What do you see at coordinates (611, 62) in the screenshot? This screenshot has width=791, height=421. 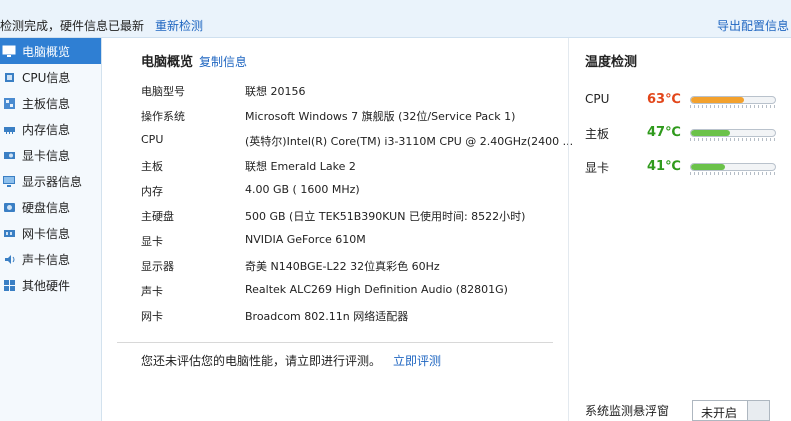 I see `temperature-title: 温度检测` at bounding box center [611, 62].